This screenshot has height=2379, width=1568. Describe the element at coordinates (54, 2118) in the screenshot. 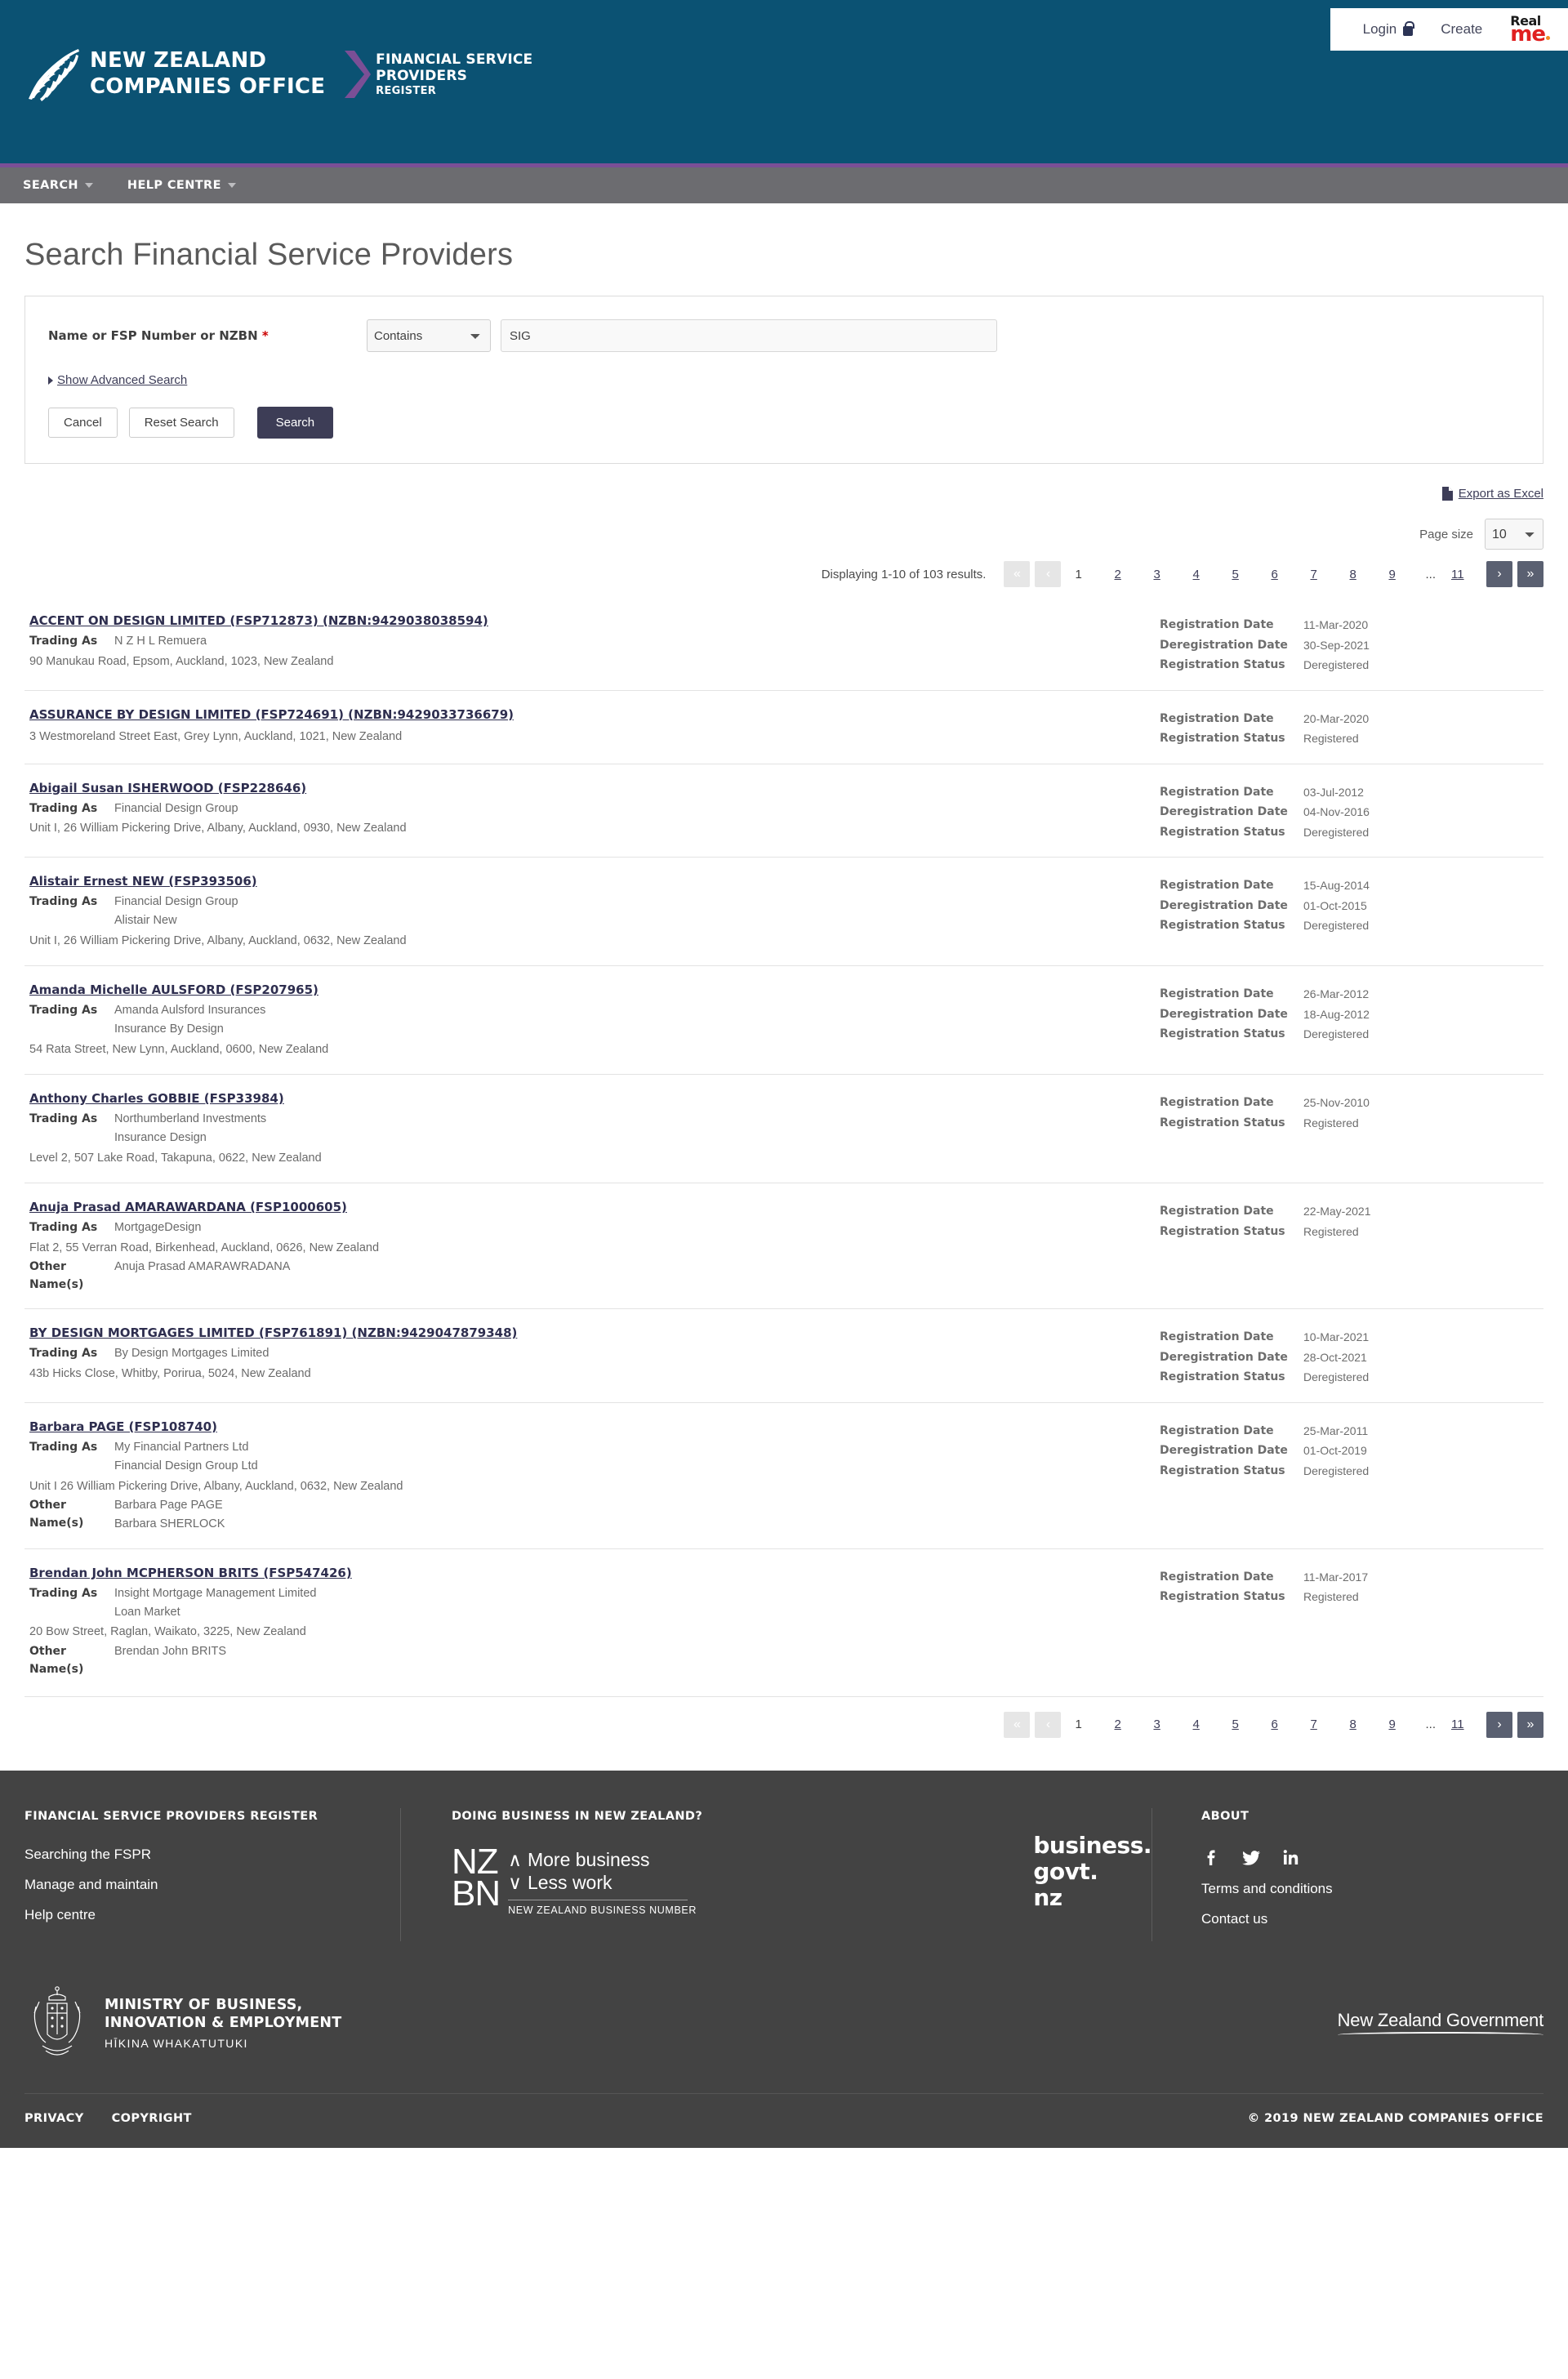

I see `footer-link-privacy: PRIVACY` at that location.